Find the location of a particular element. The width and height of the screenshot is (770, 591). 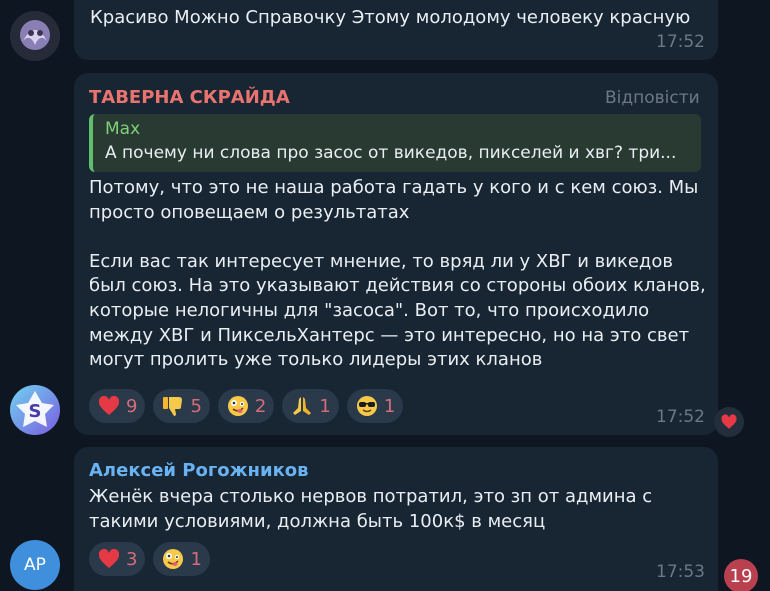

reaction-count: 5 is located at coordinates (196, 406).